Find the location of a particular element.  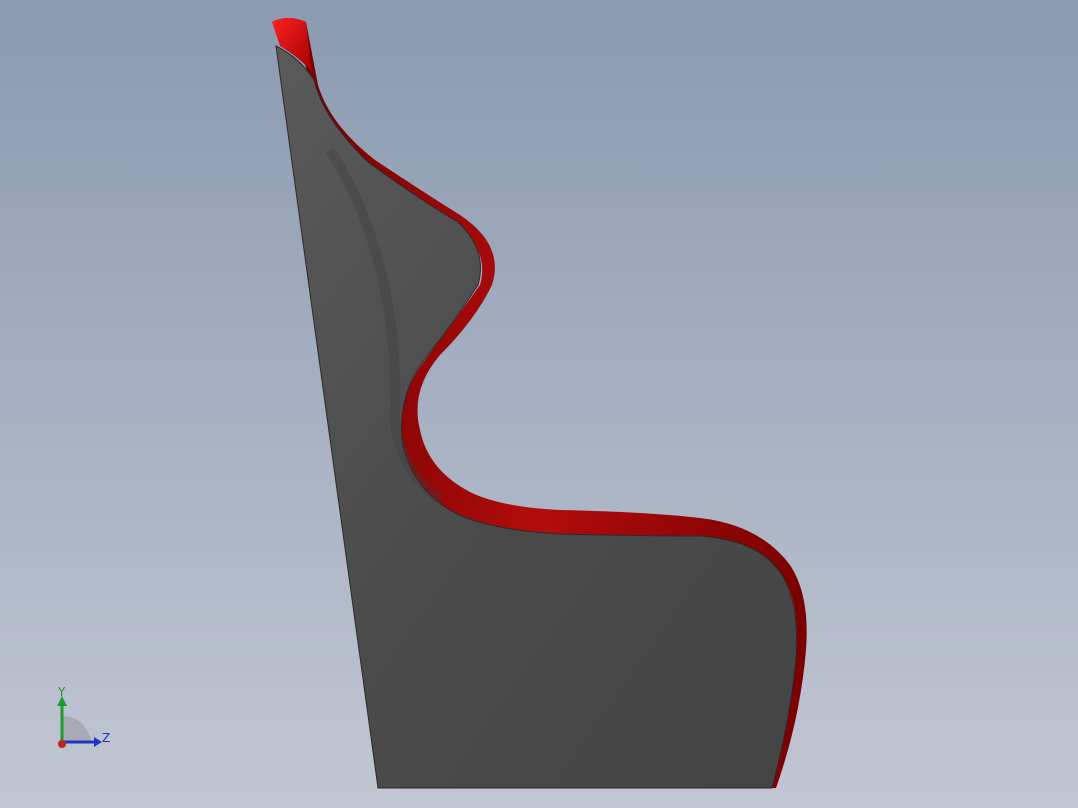

z-axis-label: Z is located at coordinates (106, 738).